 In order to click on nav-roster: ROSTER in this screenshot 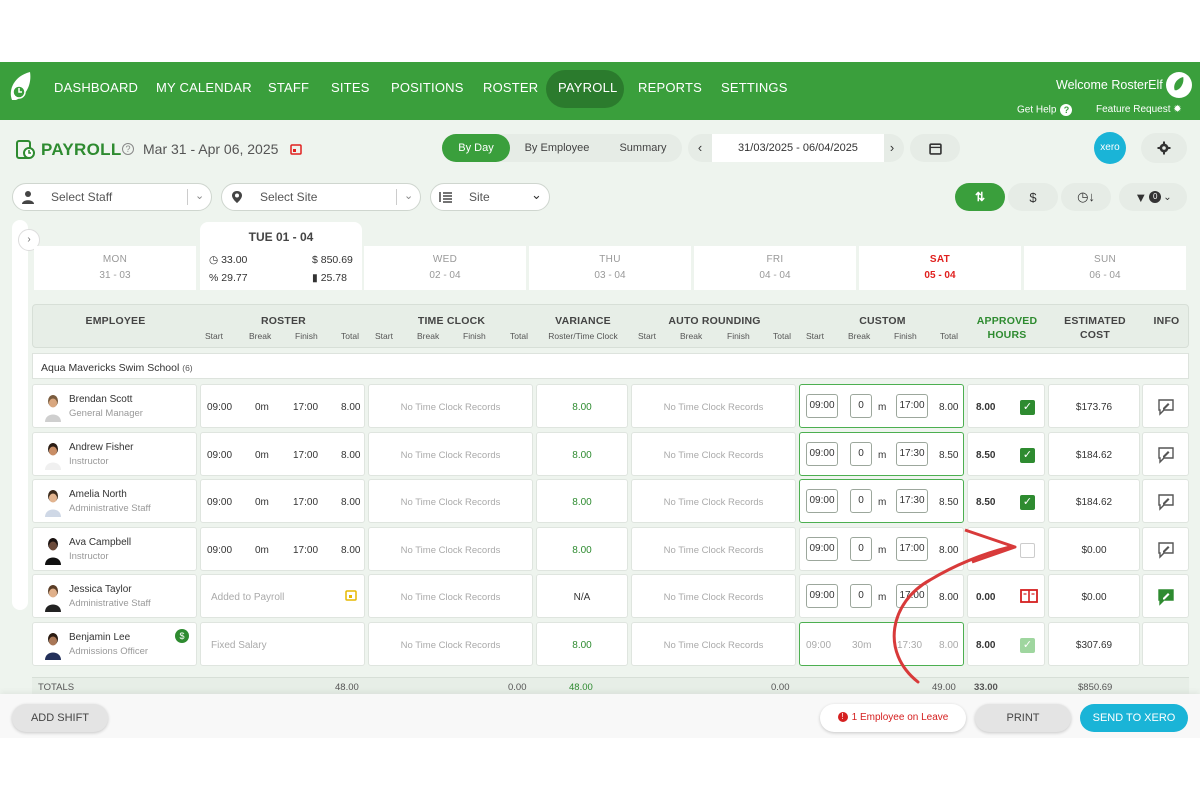, I will do `click(510, 87)`.